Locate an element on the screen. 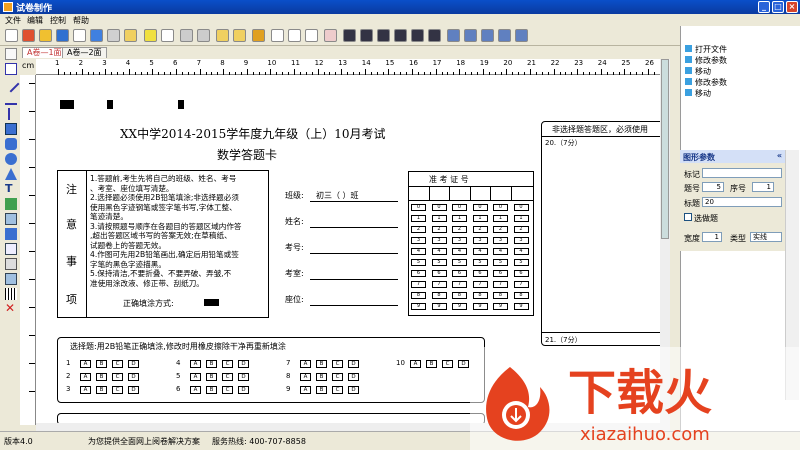 This screenshot has height=450, width=800. history-item: 打开文件 is located at coordinates (706, 49).